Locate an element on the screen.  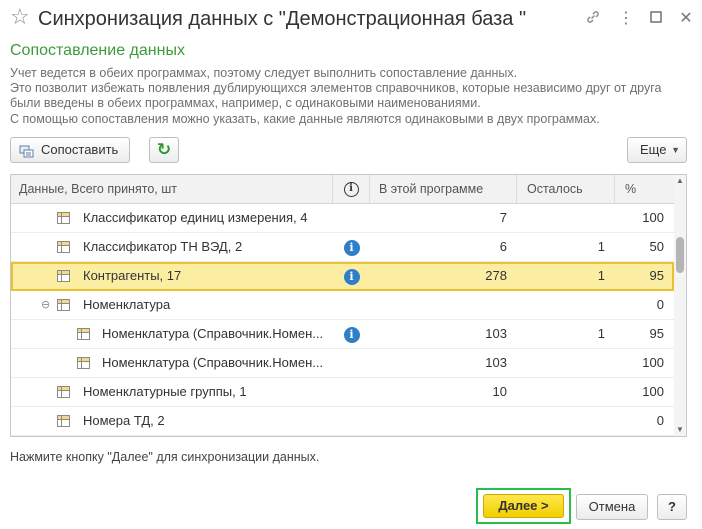
next-button: Далее > is located at coordinates (523, 506).